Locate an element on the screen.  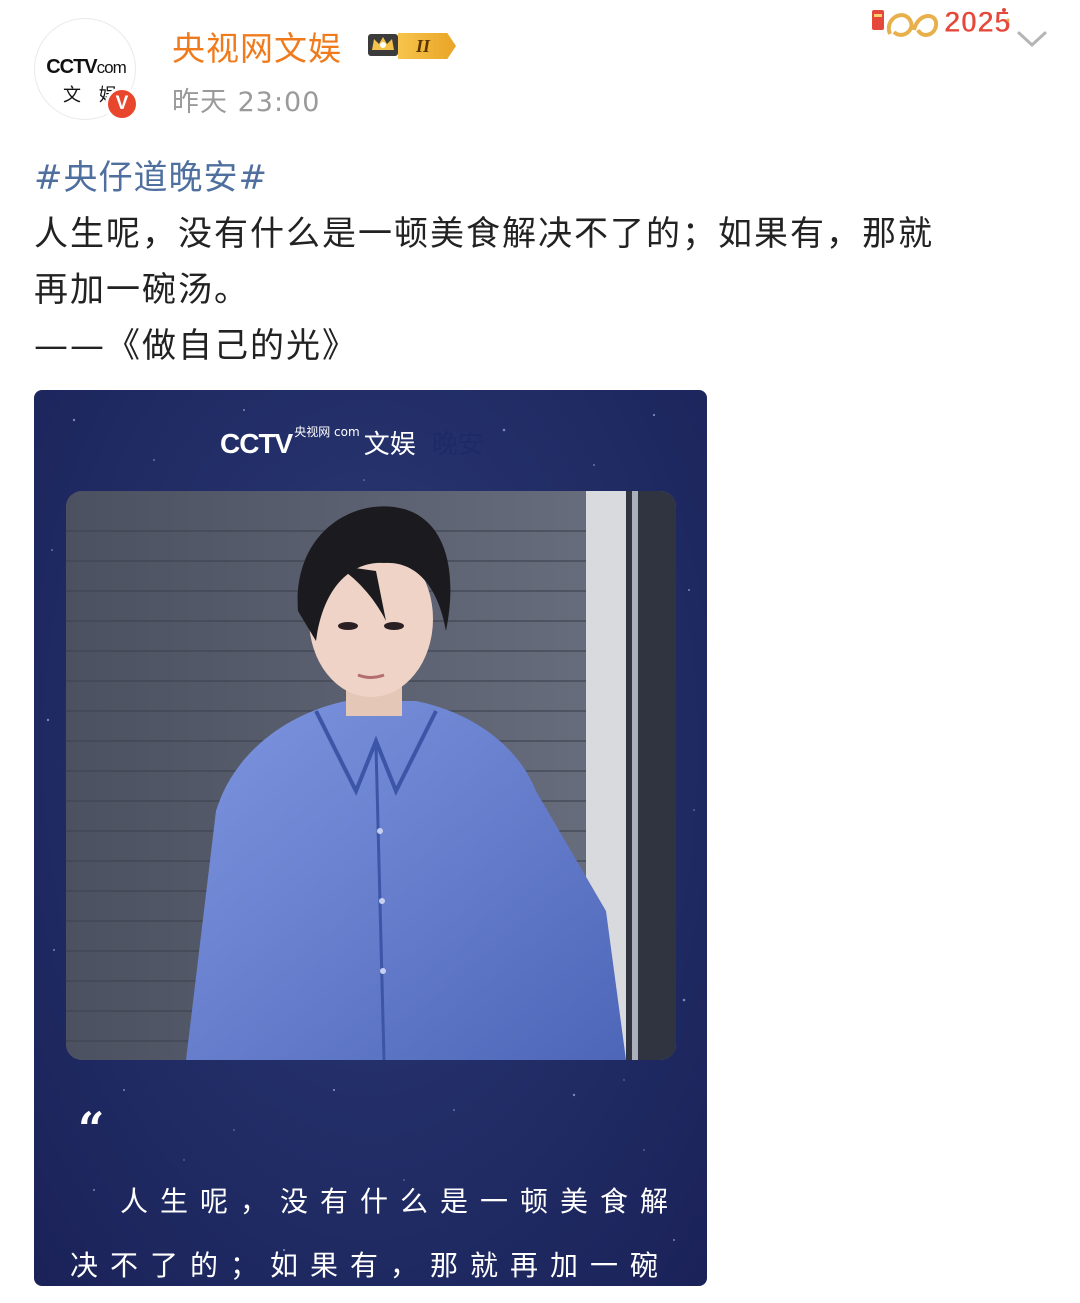
post-text-line-3: ——《做自己的光》 is located at coordinates (196, 346).